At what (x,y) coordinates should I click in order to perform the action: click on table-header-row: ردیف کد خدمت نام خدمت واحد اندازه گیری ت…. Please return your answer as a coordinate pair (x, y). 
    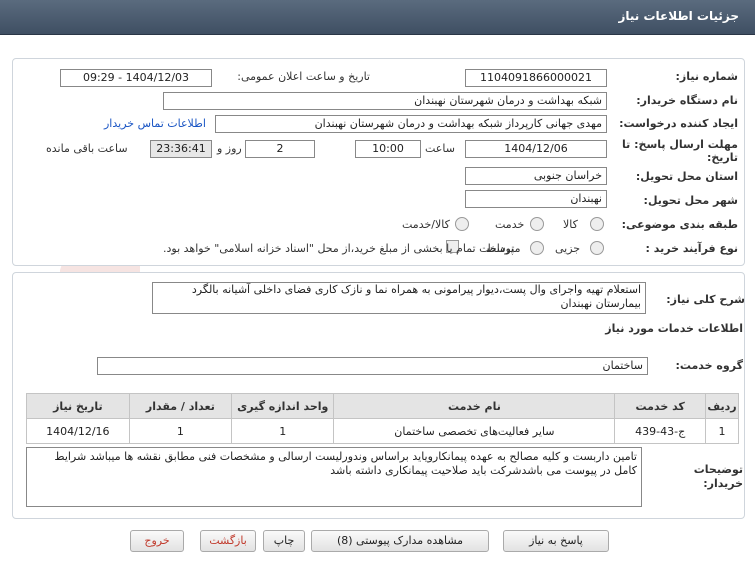
    Looking at the image, I should click on (382, 406).